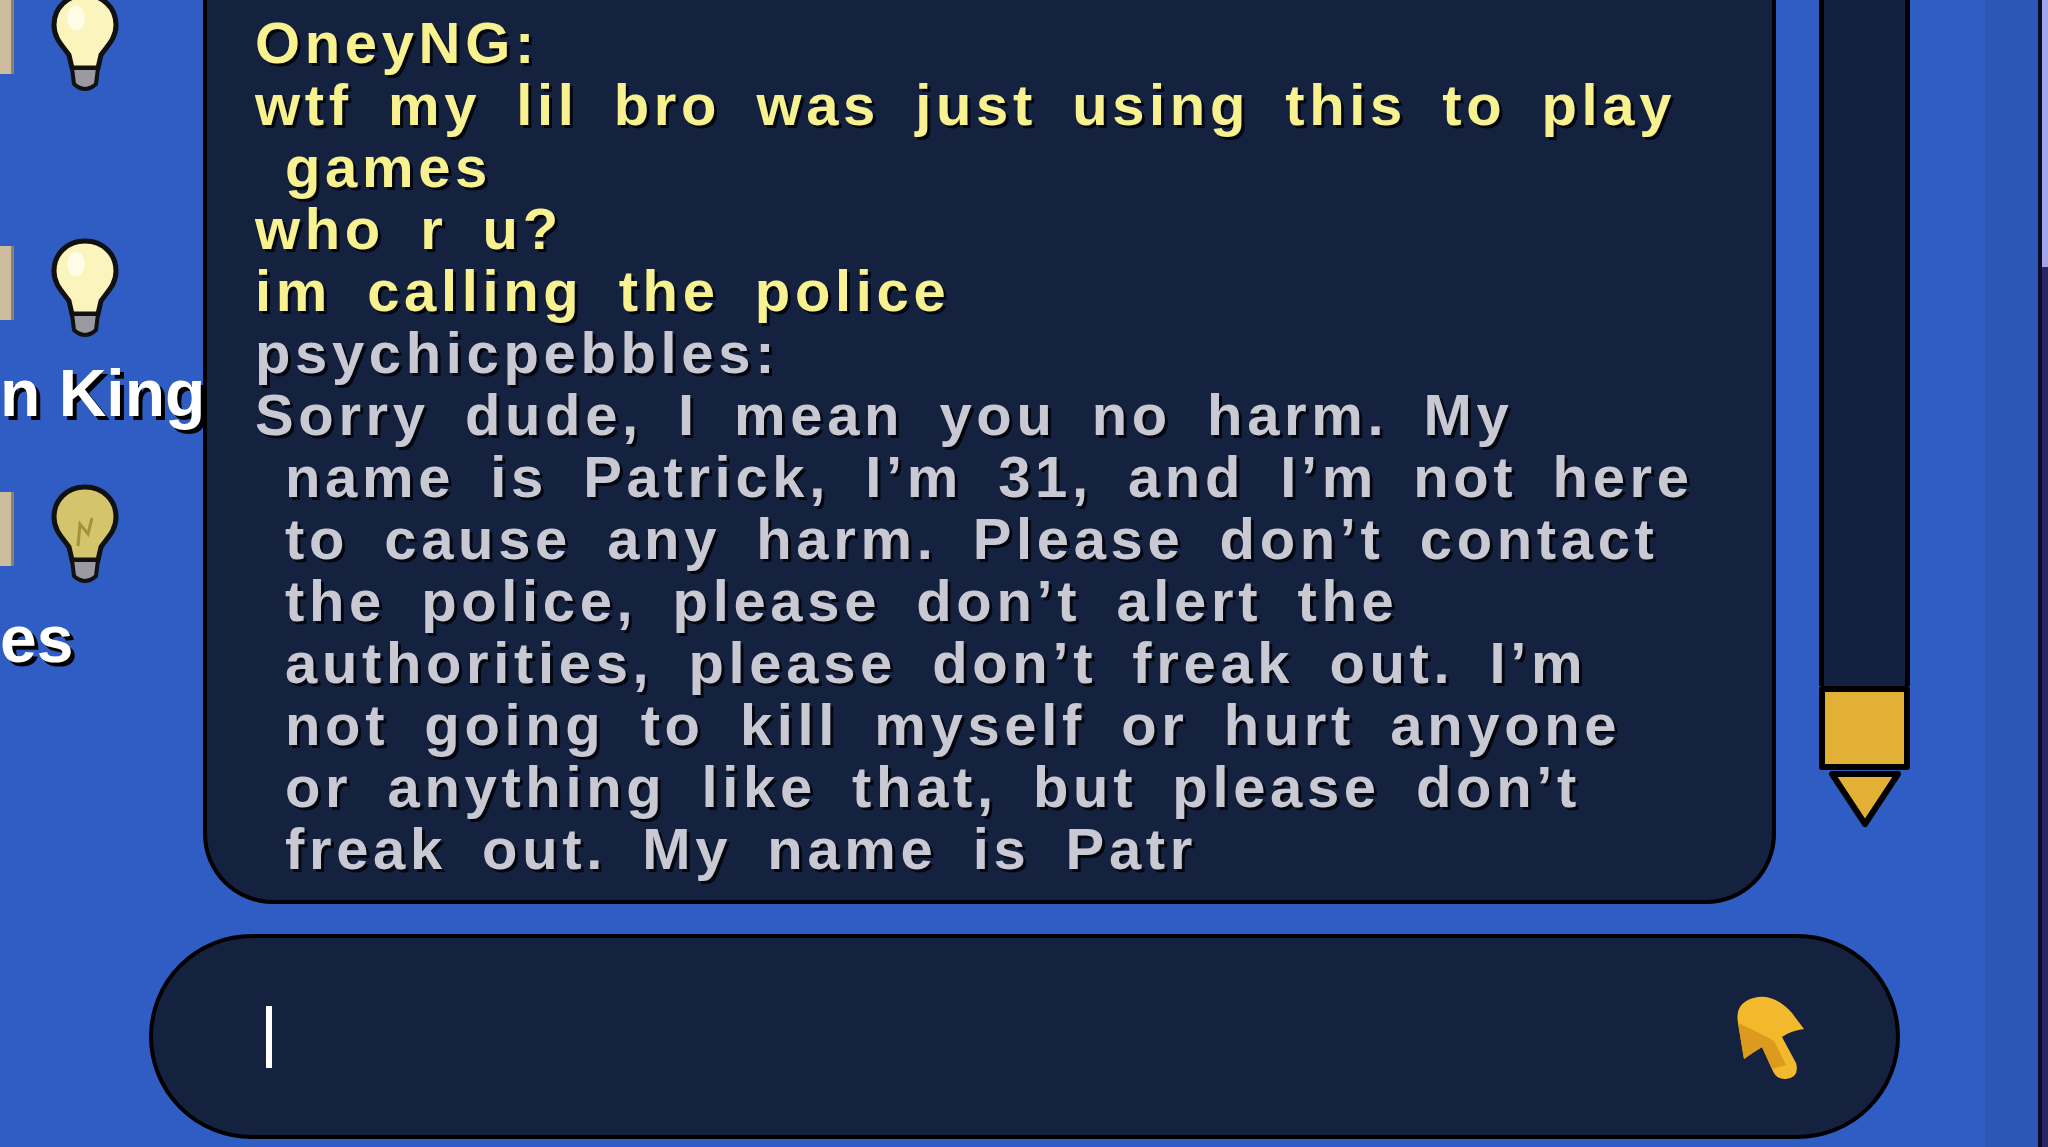  I want to click on chat-author: OneyNG:, so click(397, 43).